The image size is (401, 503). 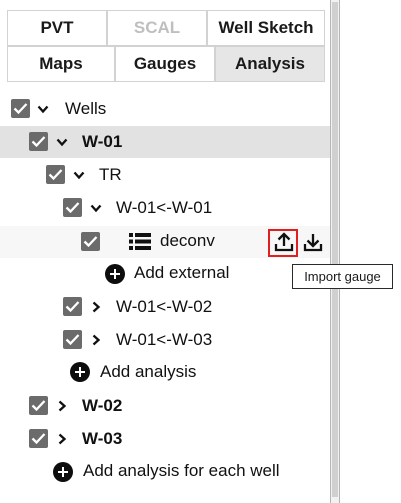 What do you see at coordinates (165, 64) in the screenshot?
I see `tab-gauges: Gauges` at bounding box center [165, 64].